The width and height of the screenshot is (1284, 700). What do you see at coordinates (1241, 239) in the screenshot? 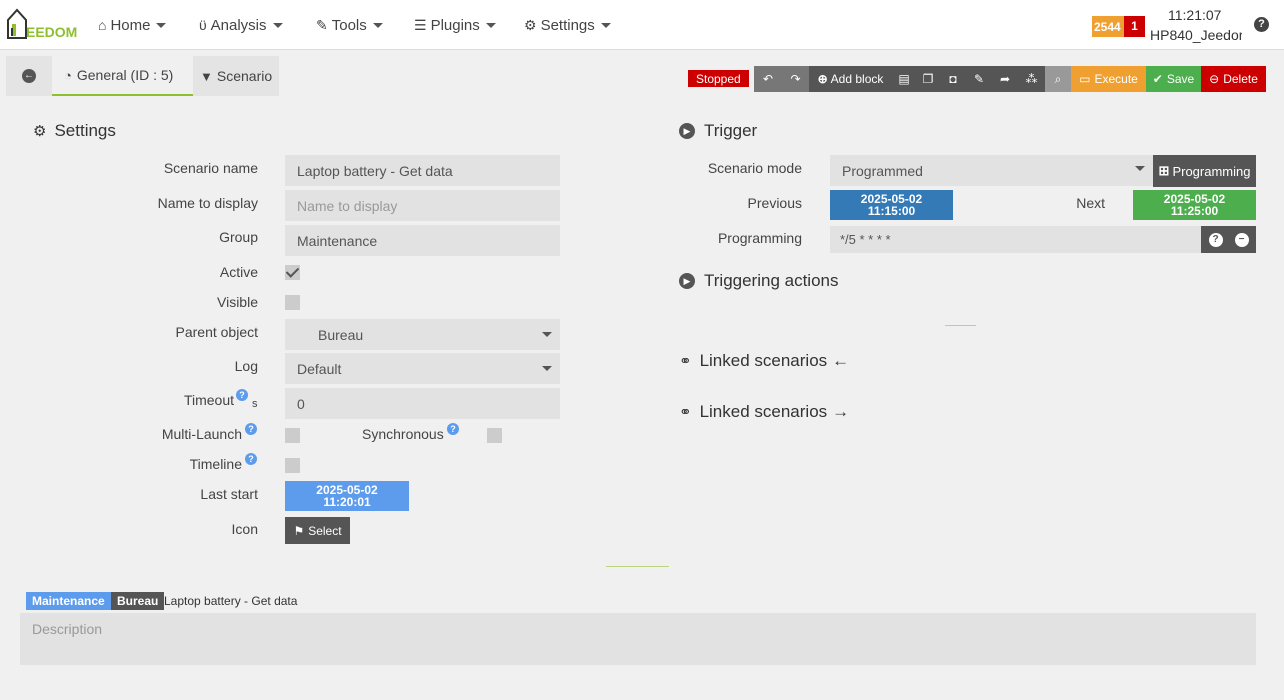
I see `remove-icon: −` at bounding box center [1241, 239].